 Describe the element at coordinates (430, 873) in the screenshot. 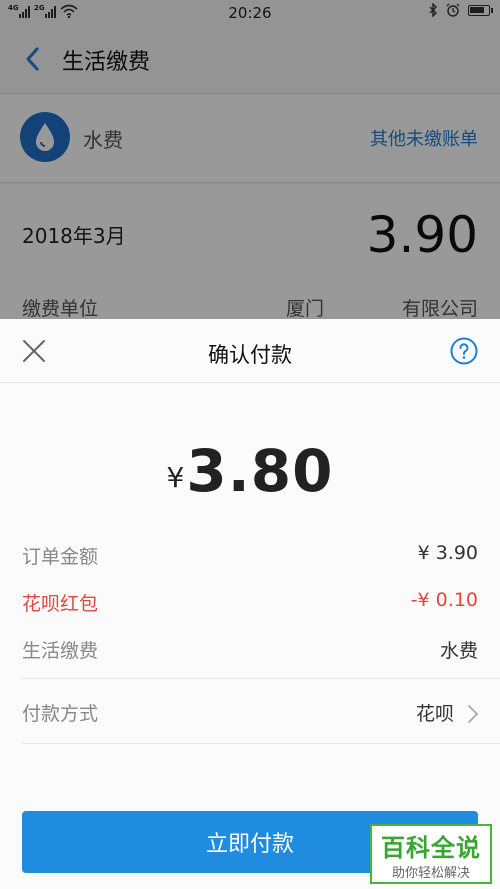

I see `watermark-subtitle: 助你轻松解决` at that location.